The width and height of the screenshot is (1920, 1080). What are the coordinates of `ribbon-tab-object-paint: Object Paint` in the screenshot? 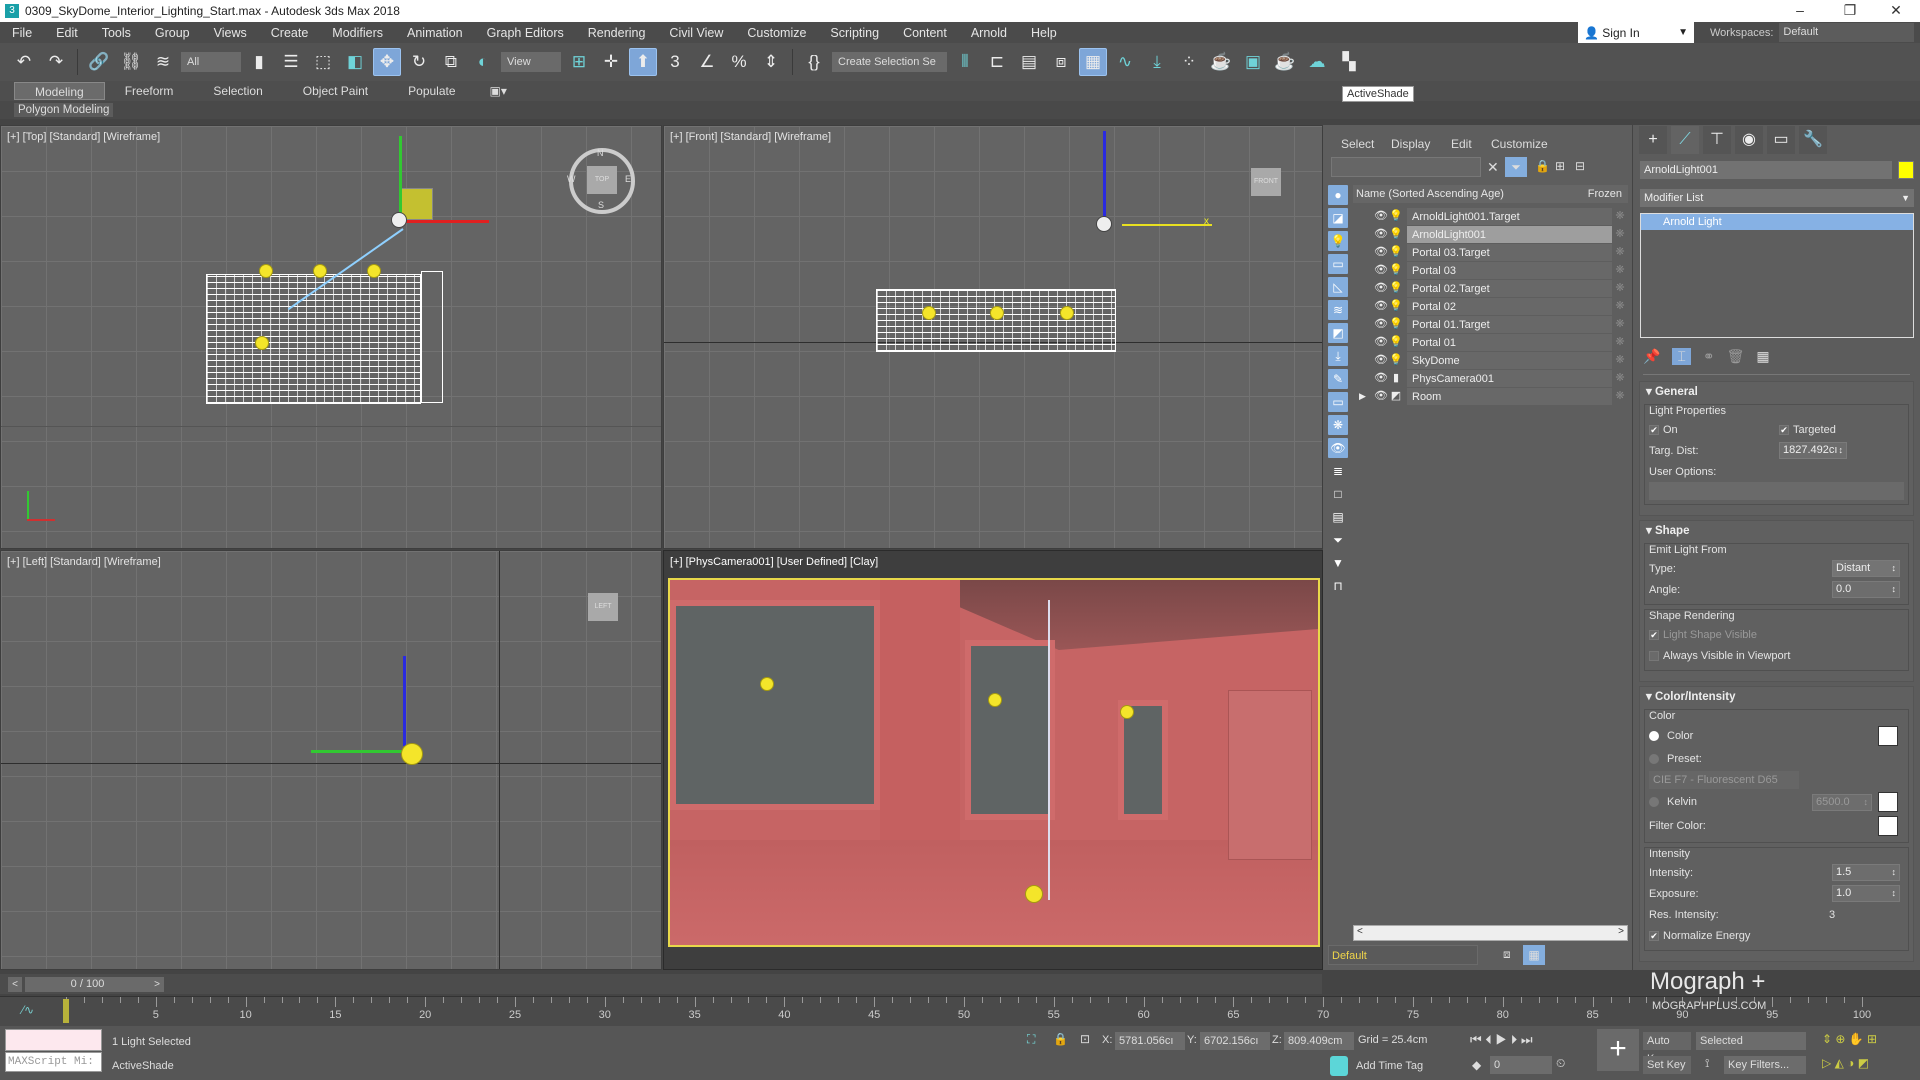 It's located at (335, 91).